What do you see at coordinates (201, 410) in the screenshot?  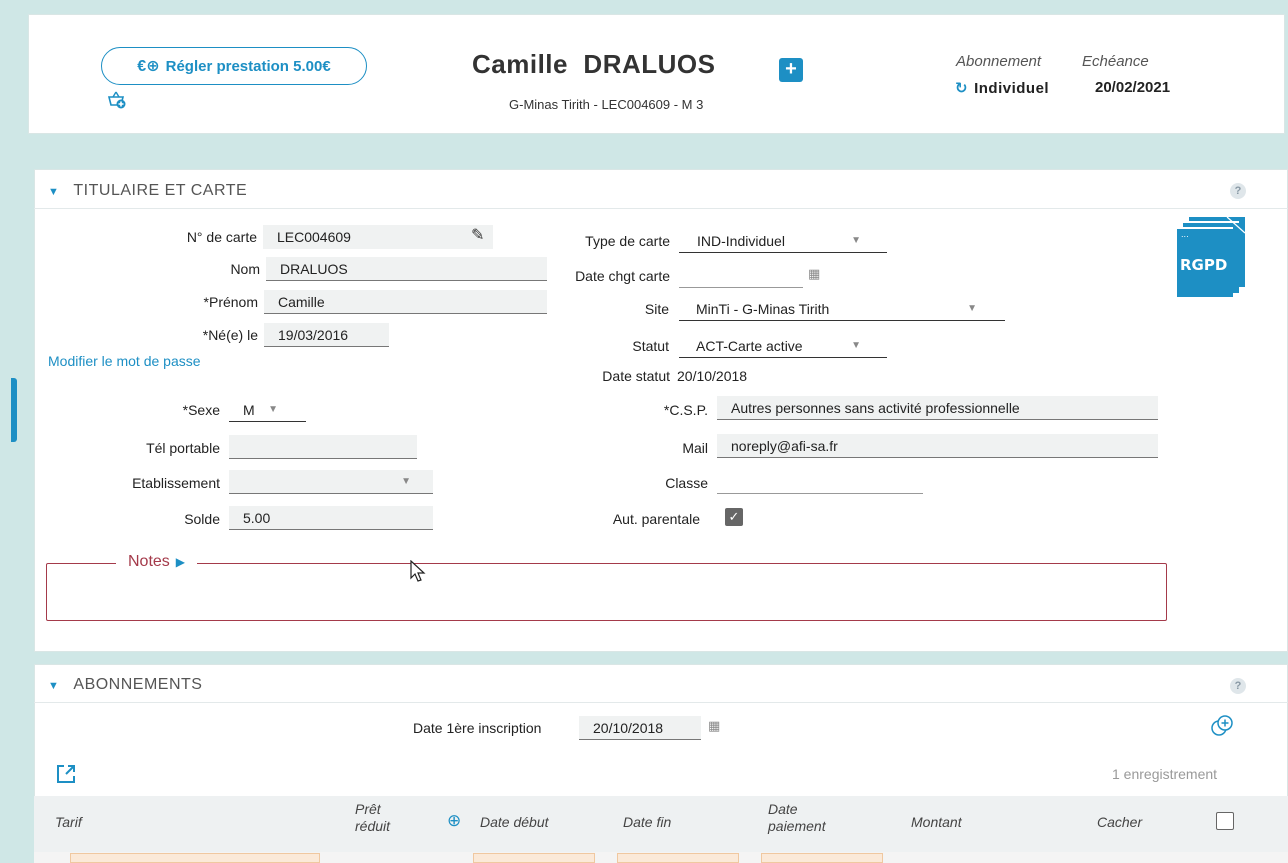 I see `sex-label: *Sexe` at bounding box center [201, 410].